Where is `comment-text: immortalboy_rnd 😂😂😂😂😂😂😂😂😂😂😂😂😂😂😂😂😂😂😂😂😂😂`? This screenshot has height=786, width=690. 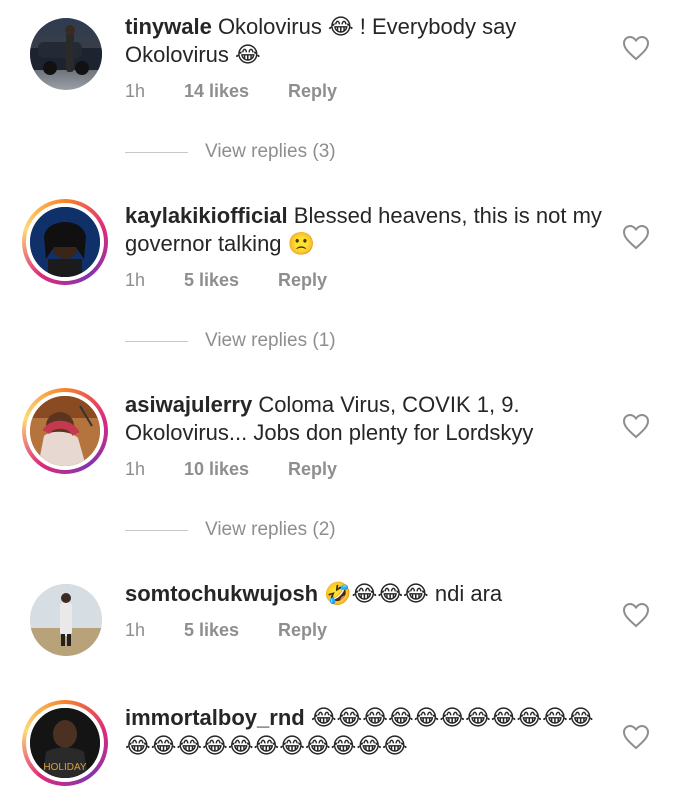 comment-text: immortalboy_rnd 😂😂😂😂😂😂😂😂😂😂😂😂😂😂😂😂😂😂😂😂😂😂 is located at coordinates (360, 732).